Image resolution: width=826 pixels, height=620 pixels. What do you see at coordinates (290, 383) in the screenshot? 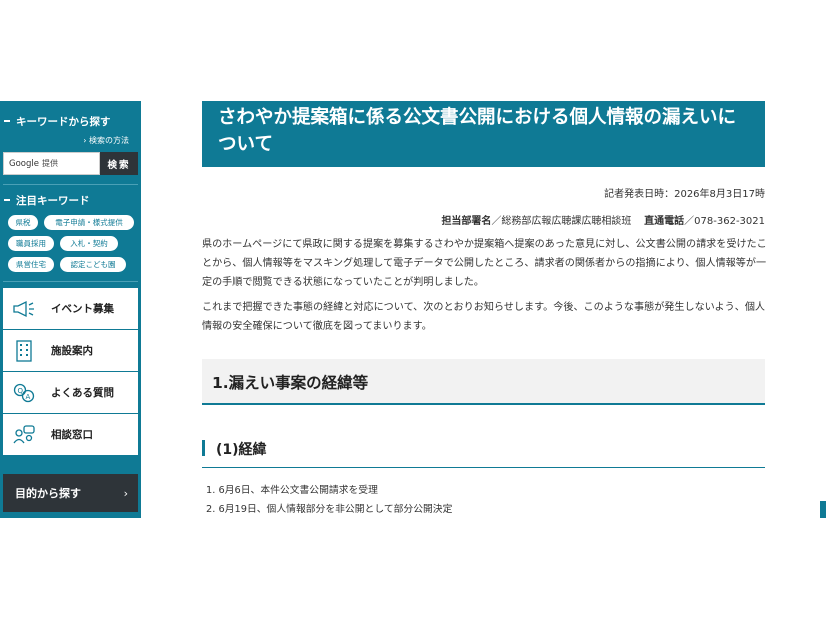
I see `section-heading-text: 1.漏えい事案の経緯等` at bounding box center [290, 383].